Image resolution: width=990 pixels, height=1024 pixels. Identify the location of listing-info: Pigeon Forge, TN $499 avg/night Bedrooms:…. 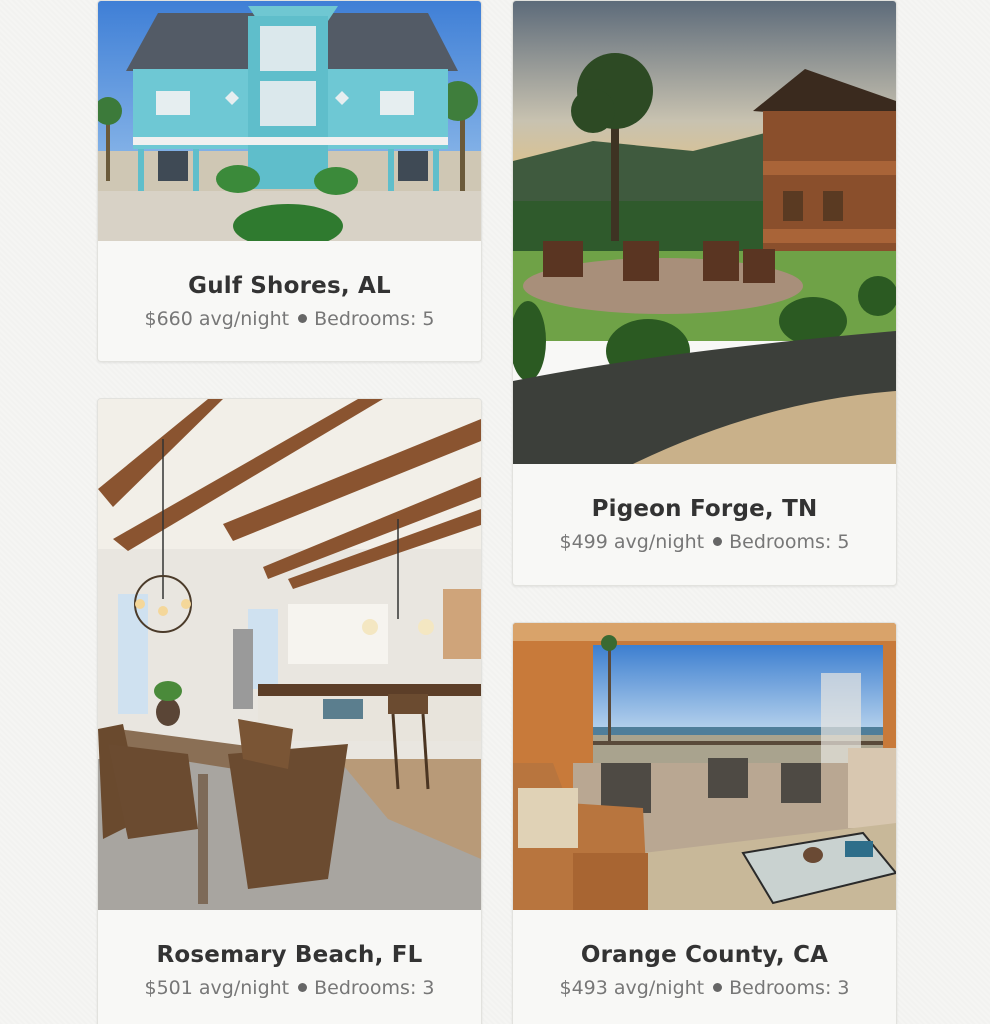
(704, 524).